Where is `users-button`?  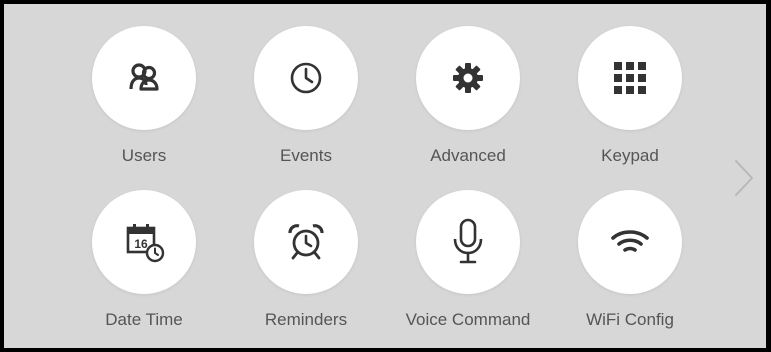 users-button is located at coordinates (144, 78).